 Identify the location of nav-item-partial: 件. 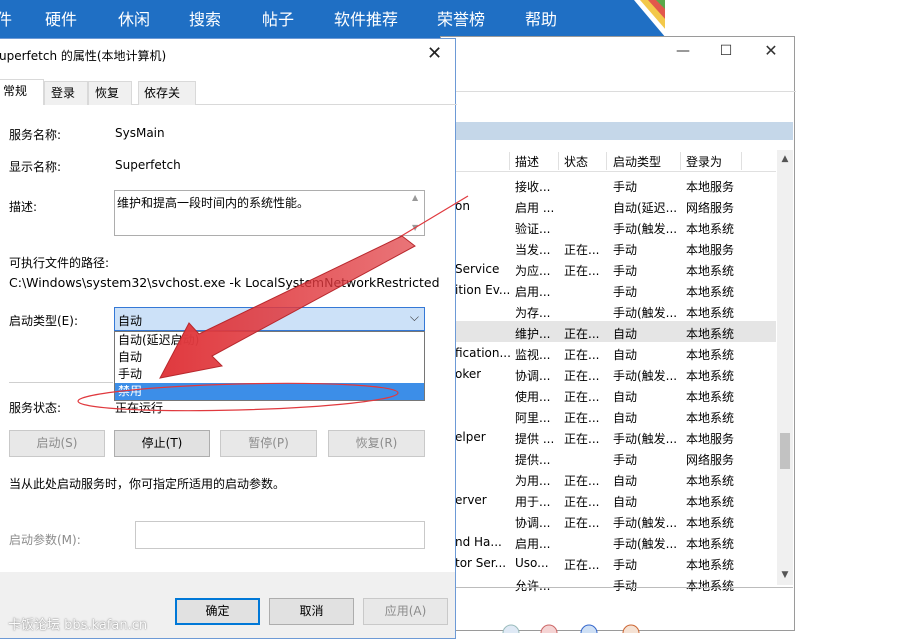
(6, 19).